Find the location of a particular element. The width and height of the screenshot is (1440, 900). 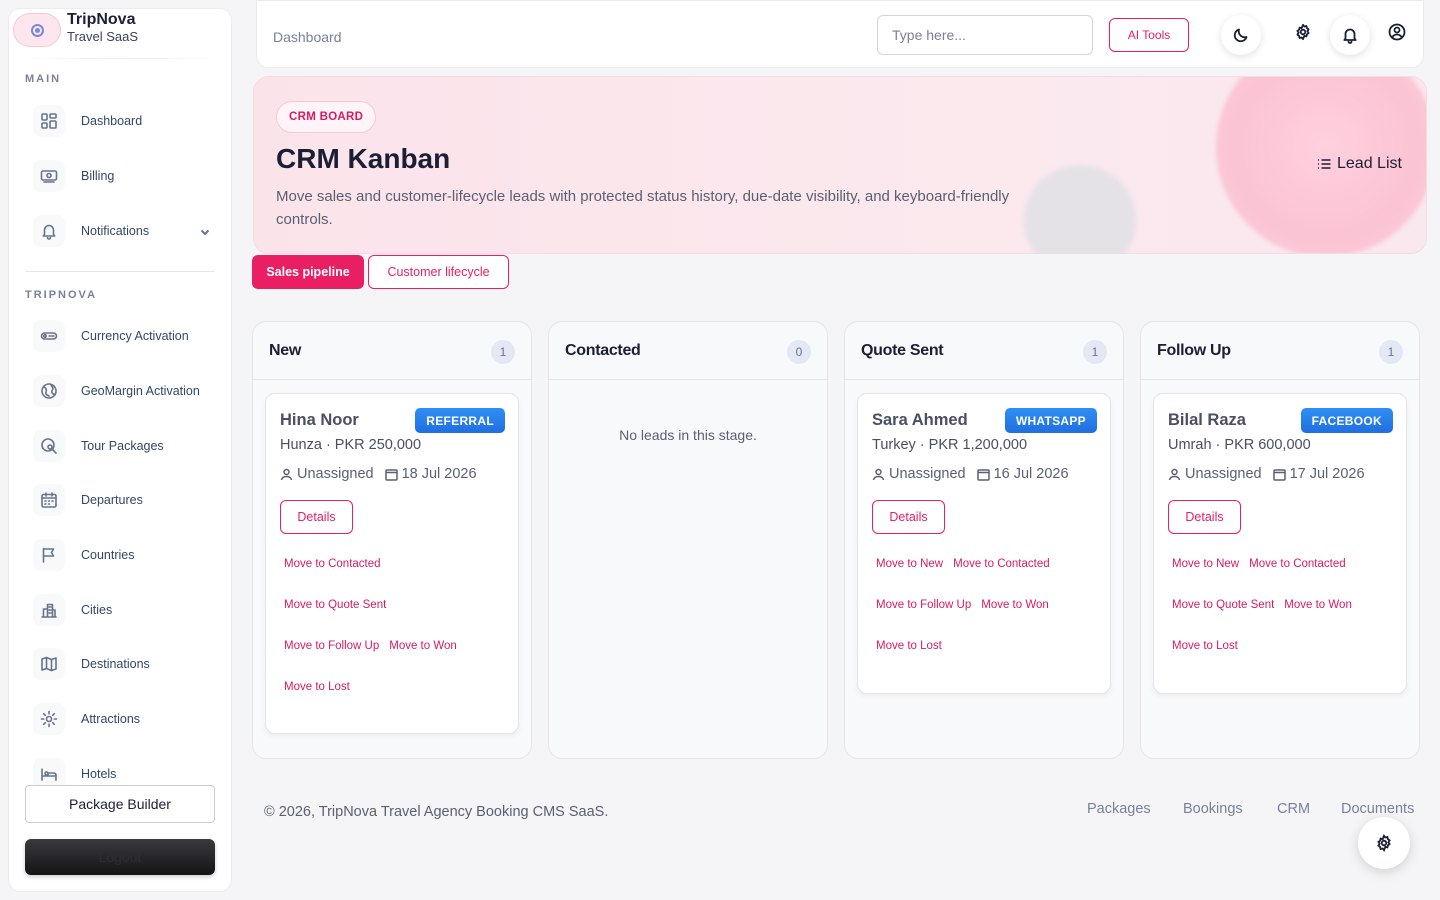

city-icon is located at coordinates (49, 610).